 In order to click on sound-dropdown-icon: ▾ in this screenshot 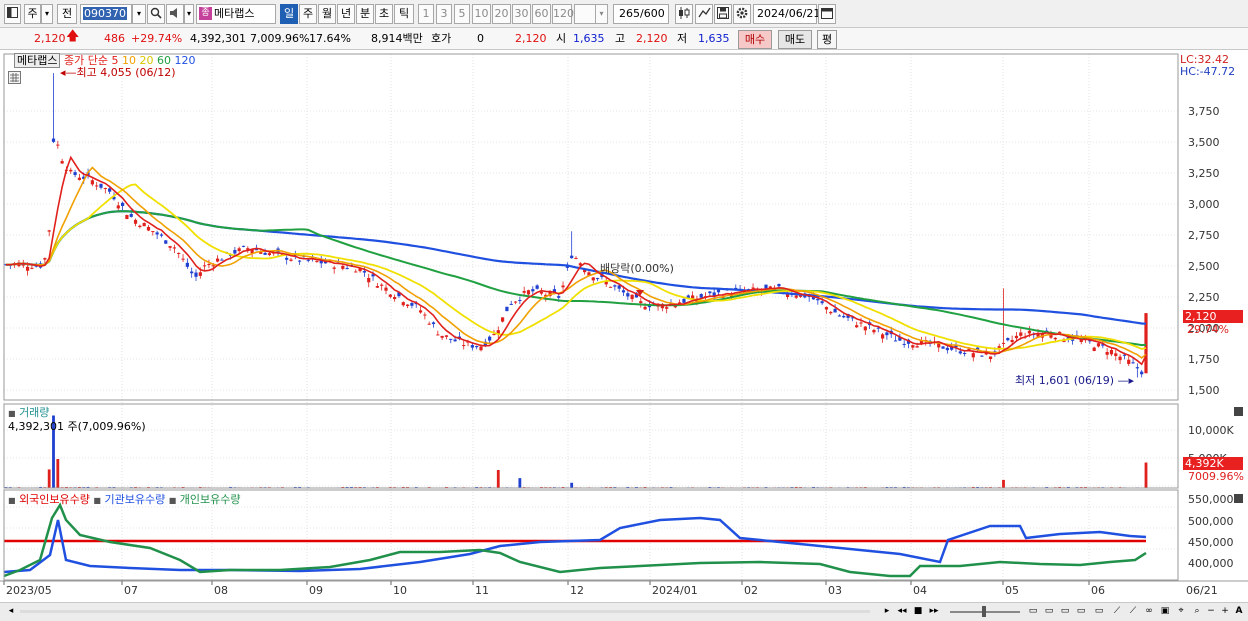, I will do `click(189, 14)`.